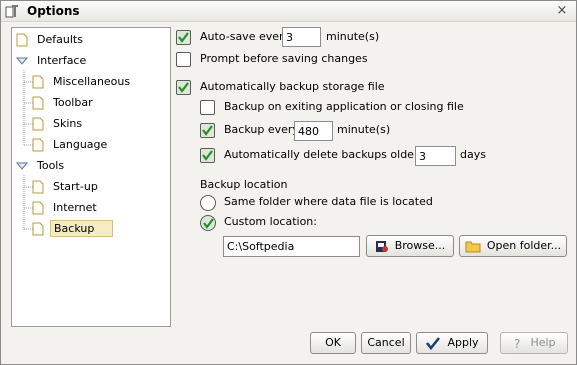  Describe the element at coordinates (75, 186) in the screenshot. I see `tree-item-label: Start-up` at that location.